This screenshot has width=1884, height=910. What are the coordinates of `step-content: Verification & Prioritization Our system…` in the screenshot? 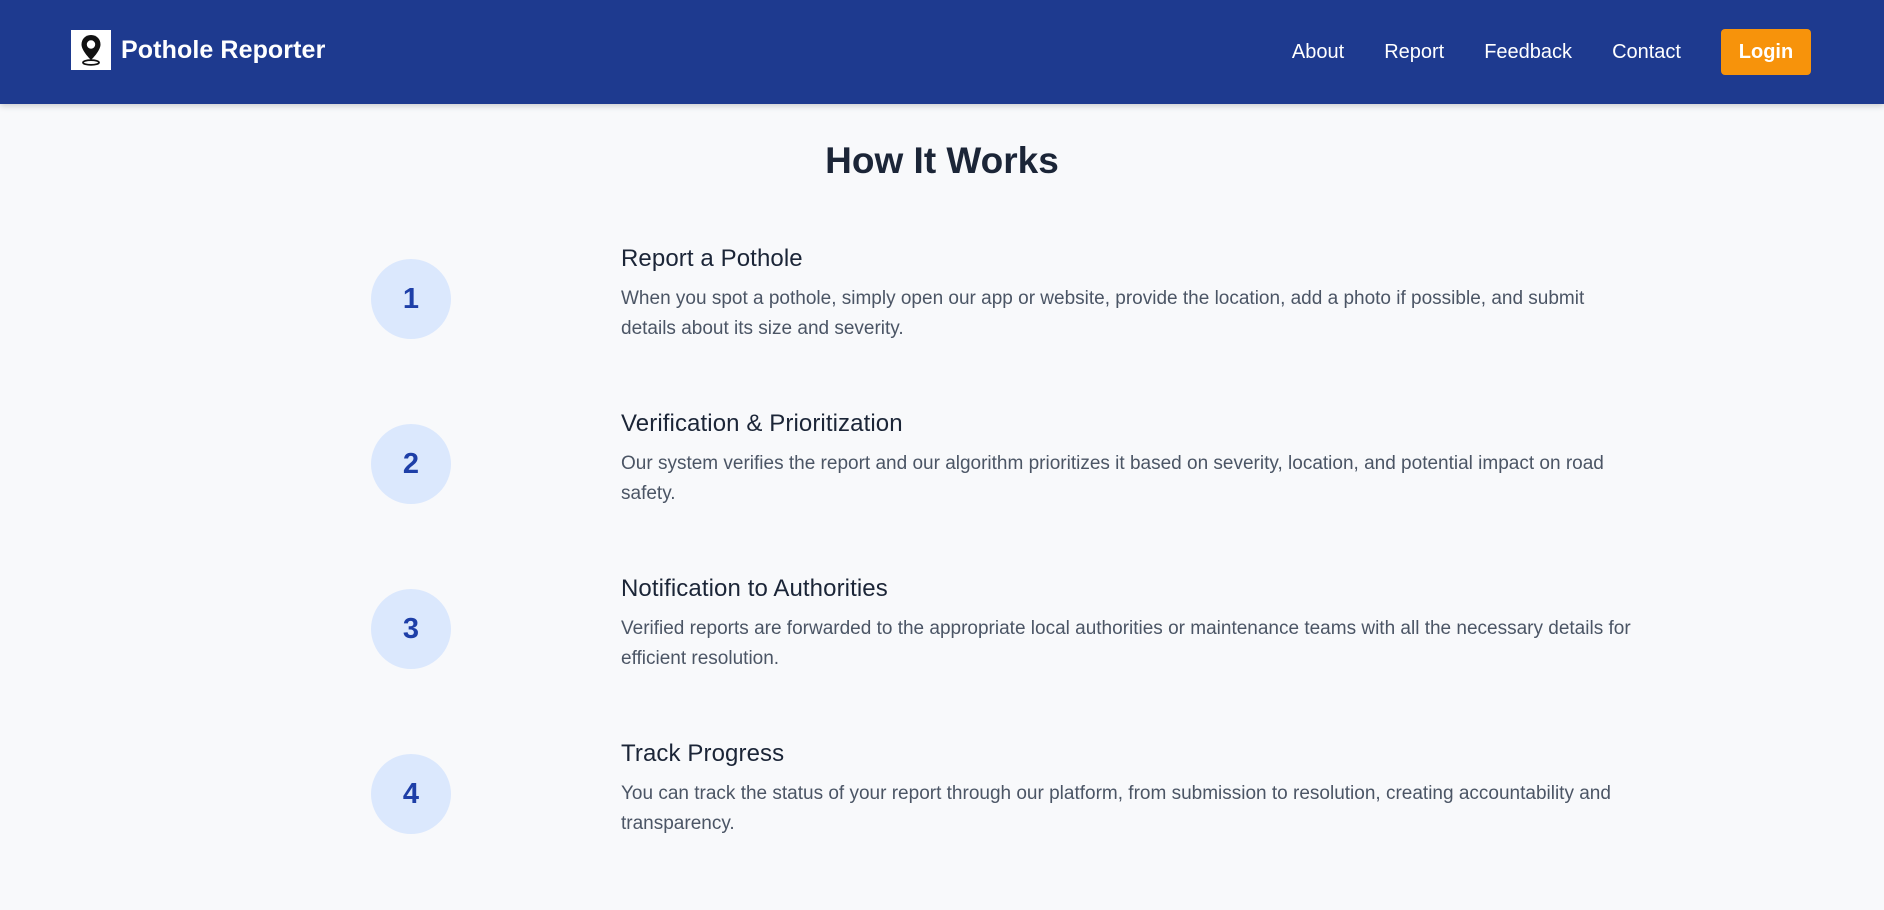 It's located at (1131, 459).